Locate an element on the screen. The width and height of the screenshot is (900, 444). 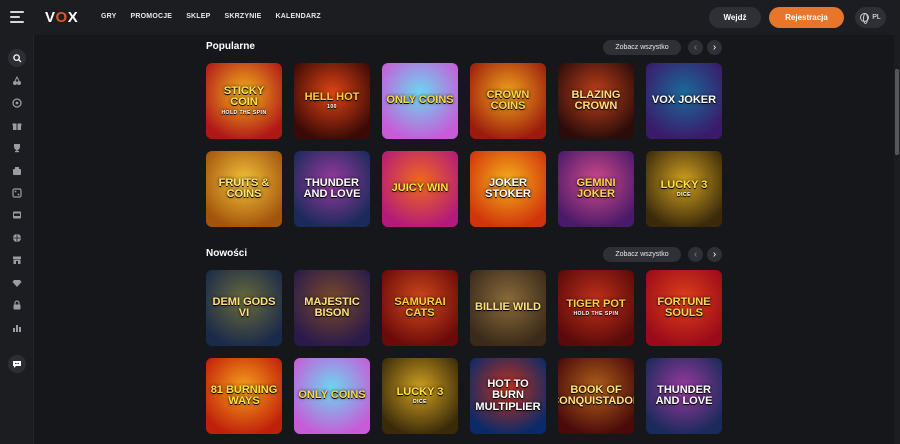
game-tile: JOKER STOKER is located at coordinates (508, 189).